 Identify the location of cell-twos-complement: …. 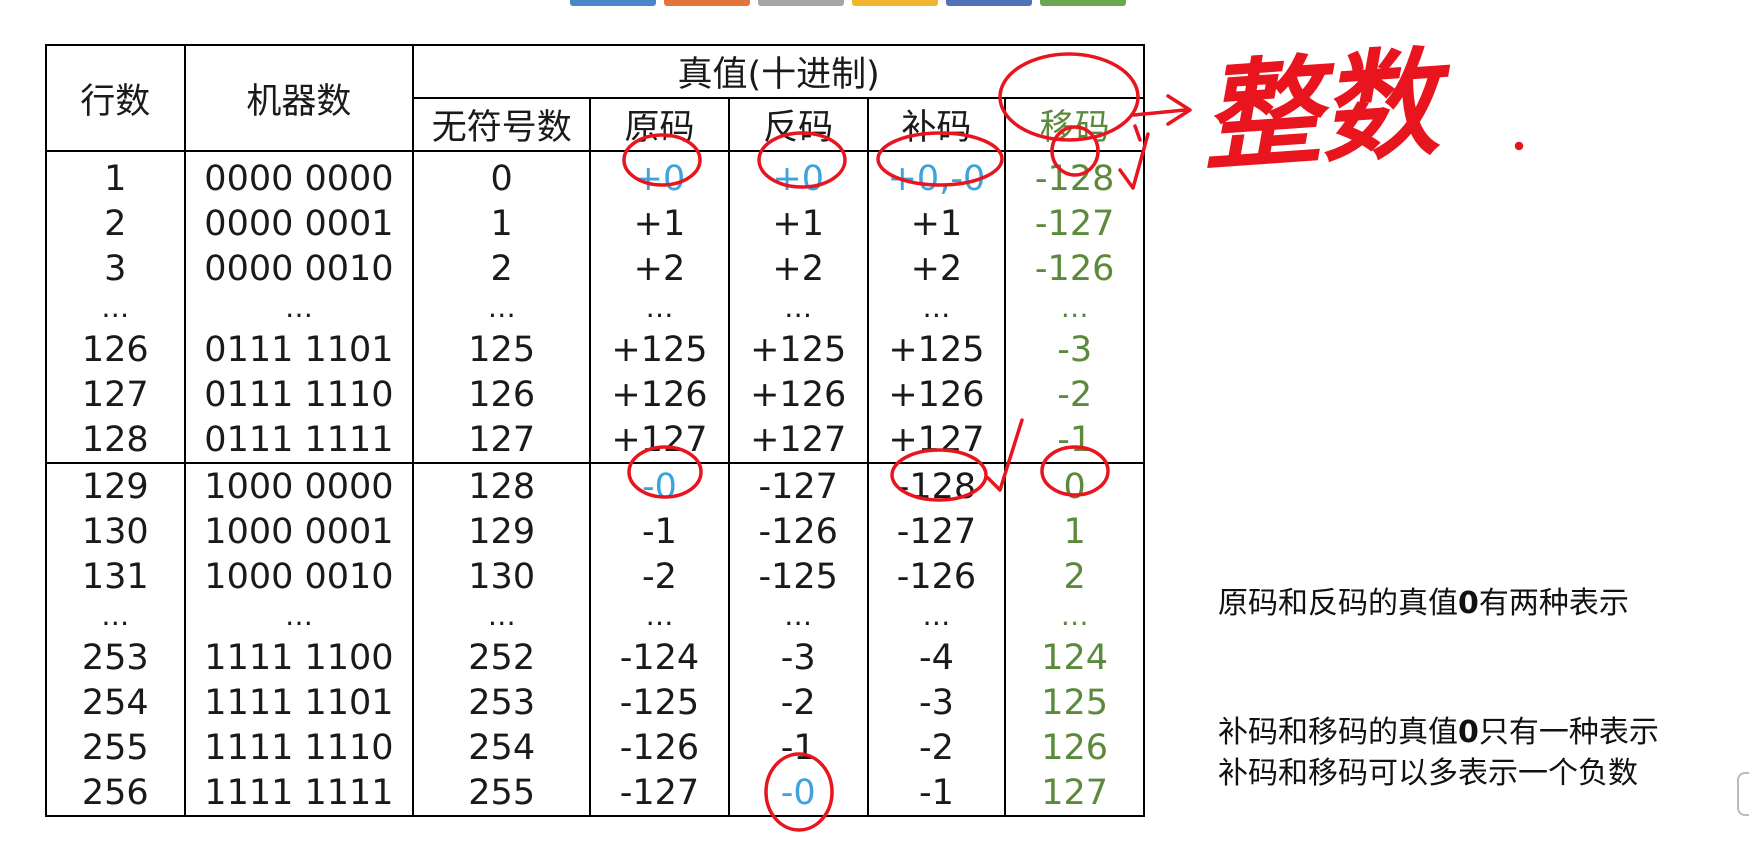
(936, 617).